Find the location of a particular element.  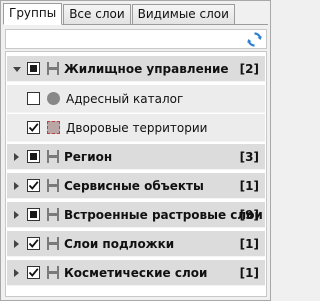

layer-checkbox-unchecked is located at coordinates (33, 98).